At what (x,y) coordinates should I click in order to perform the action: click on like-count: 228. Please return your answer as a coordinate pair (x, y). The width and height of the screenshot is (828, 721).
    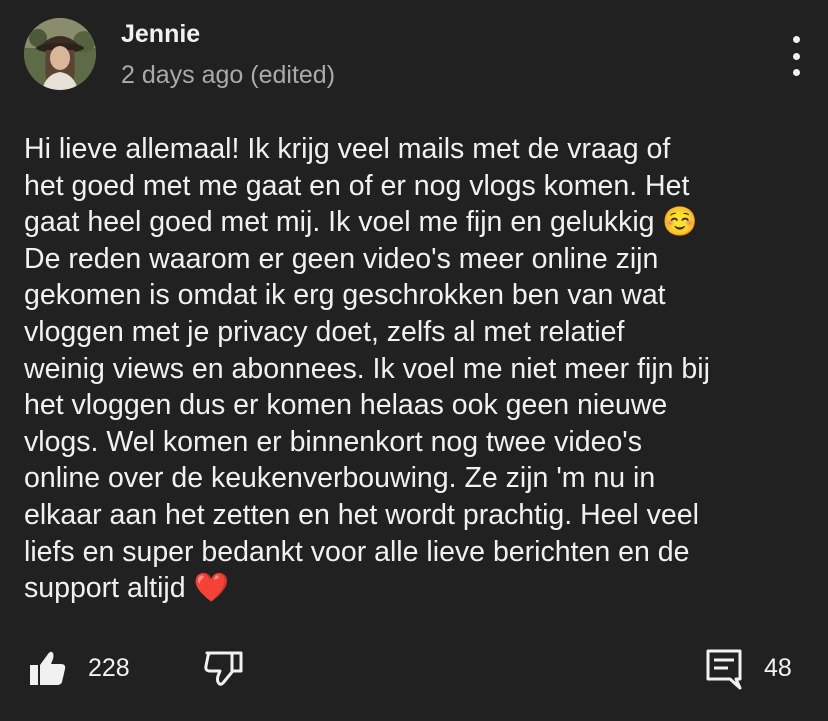
    Looking at the image, I should click on (109, 668).